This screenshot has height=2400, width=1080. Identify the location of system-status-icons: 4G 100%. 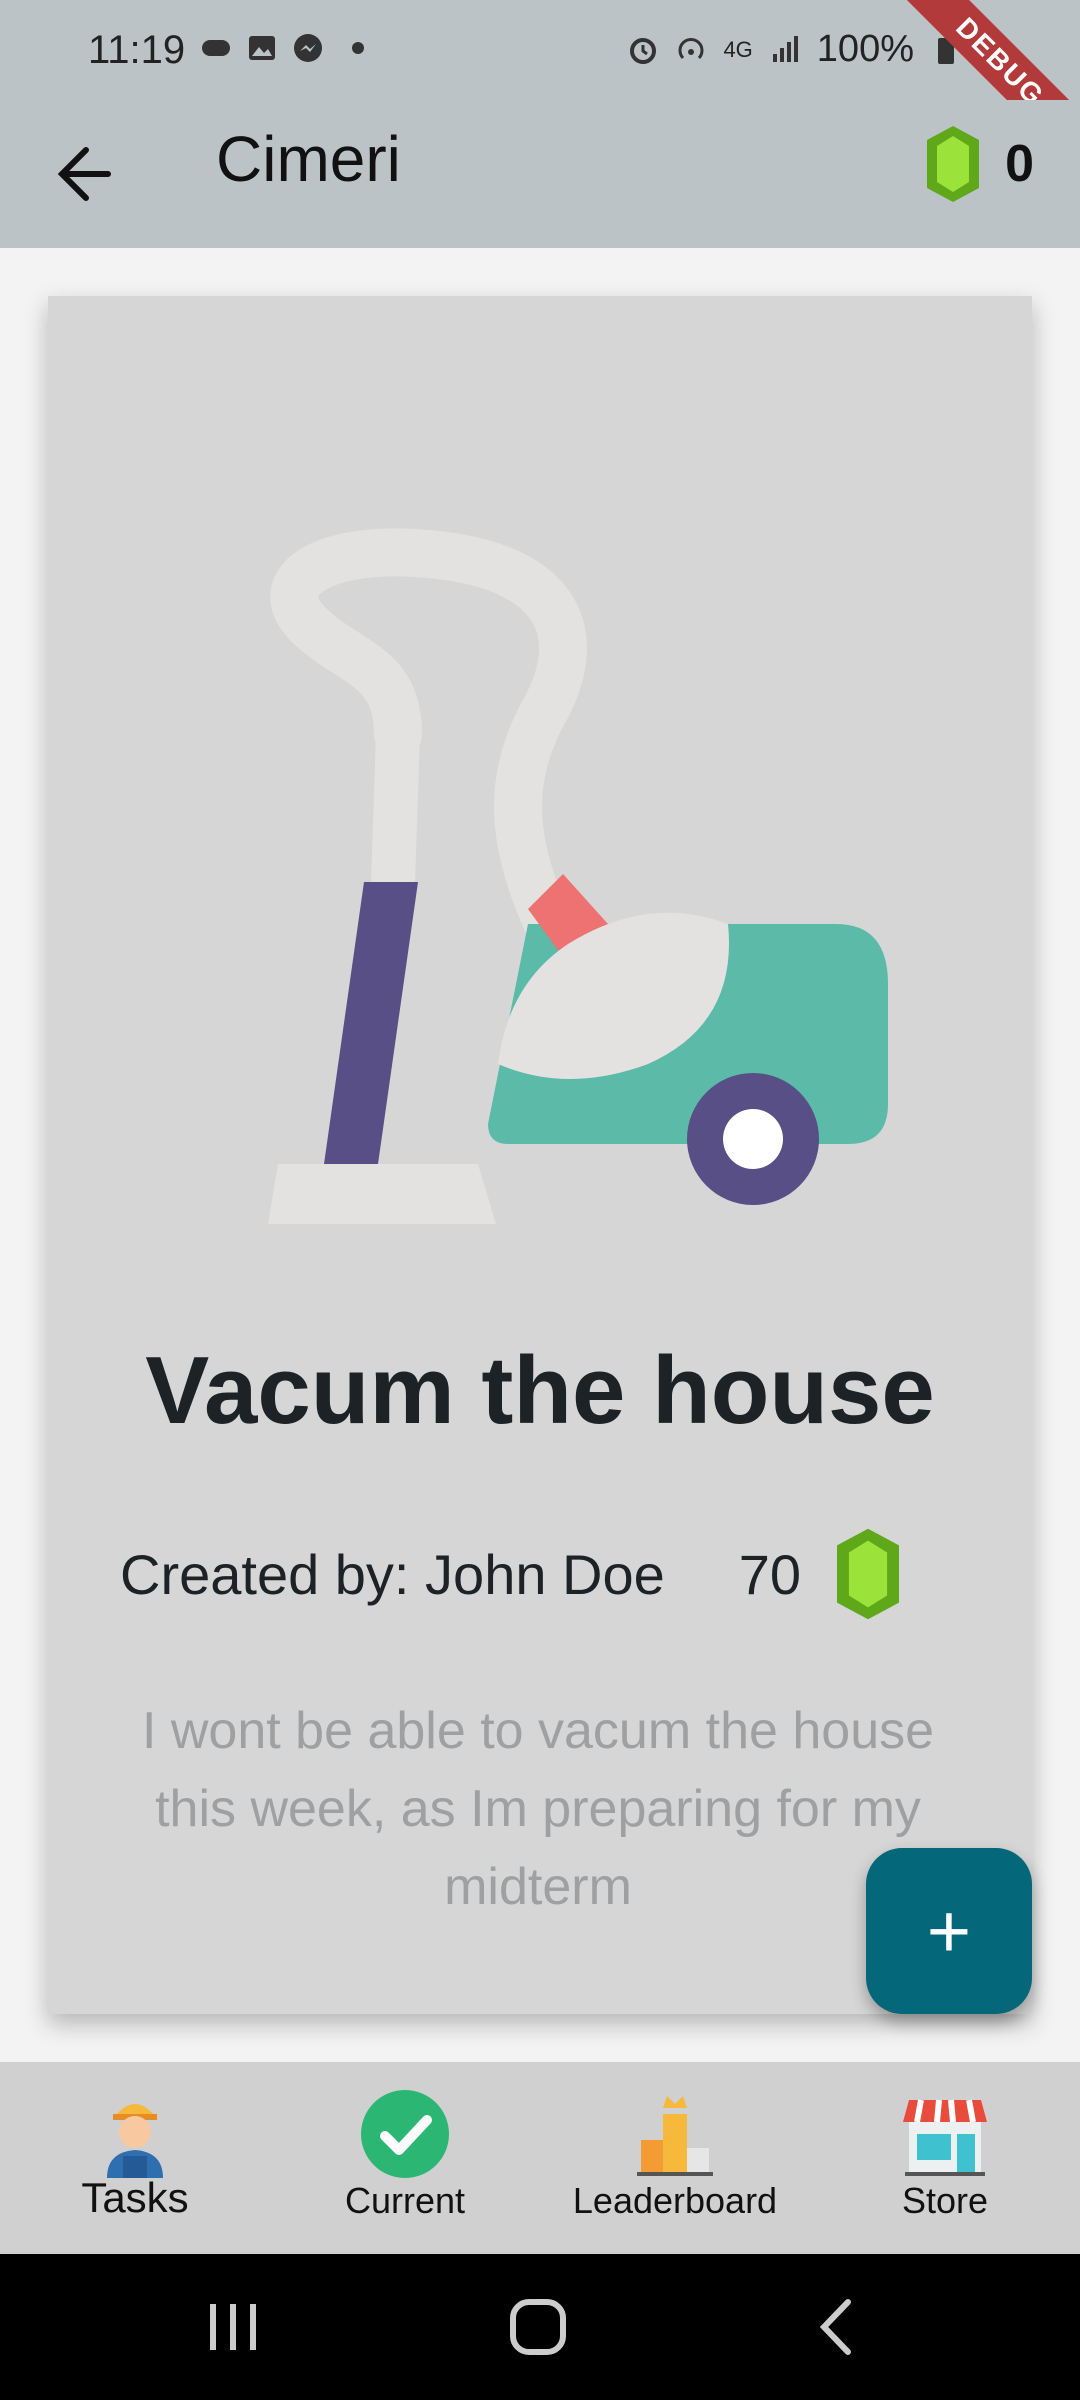
(794, 49).